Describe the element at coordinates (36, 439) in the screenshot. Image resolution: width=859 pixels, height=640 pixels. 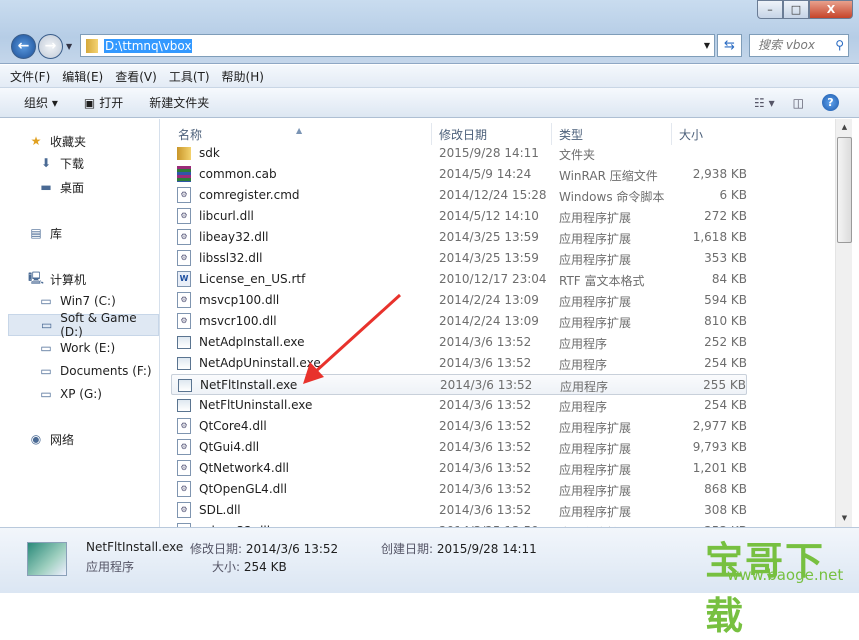
I see `network-icon: ◉` at that location.